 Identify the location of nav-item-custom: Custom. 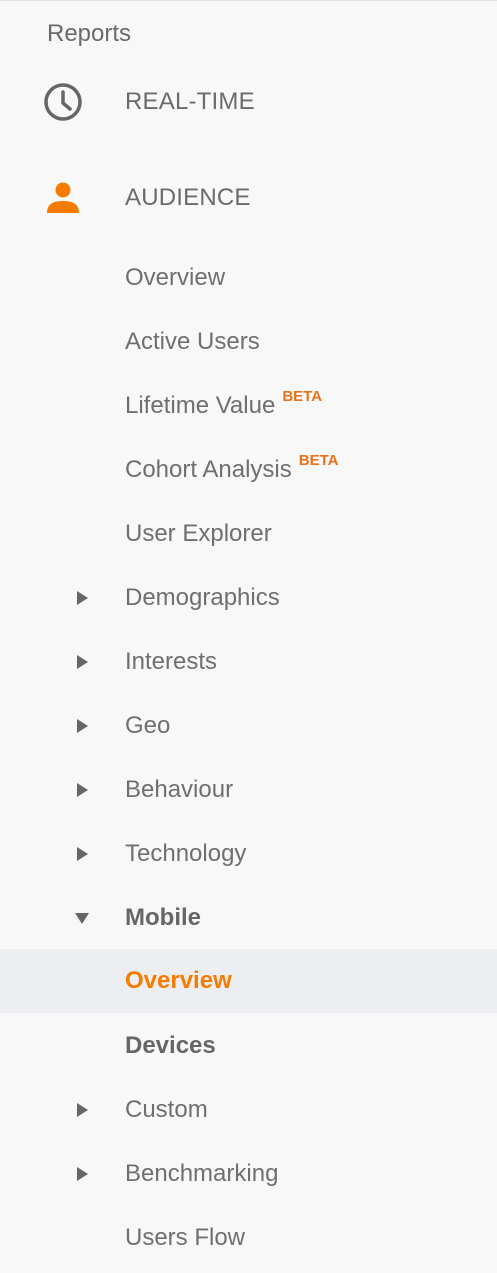
(248, 1110).